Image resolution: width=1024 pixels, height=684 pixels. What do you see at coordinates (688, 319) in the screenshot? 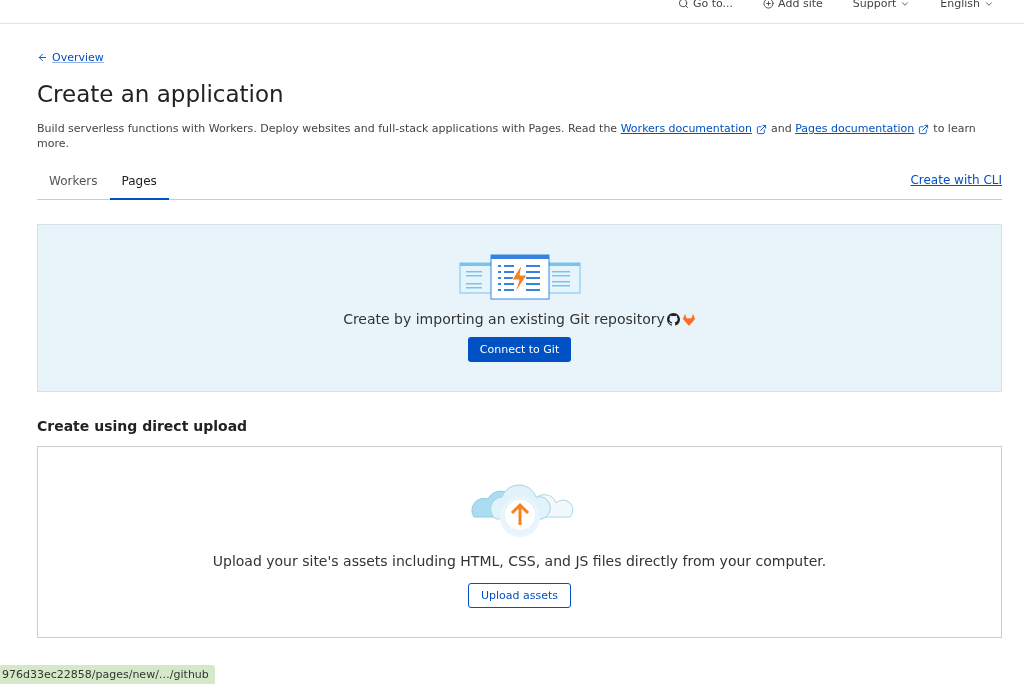
I see `fox-icon` at bounding box center [688, 319].